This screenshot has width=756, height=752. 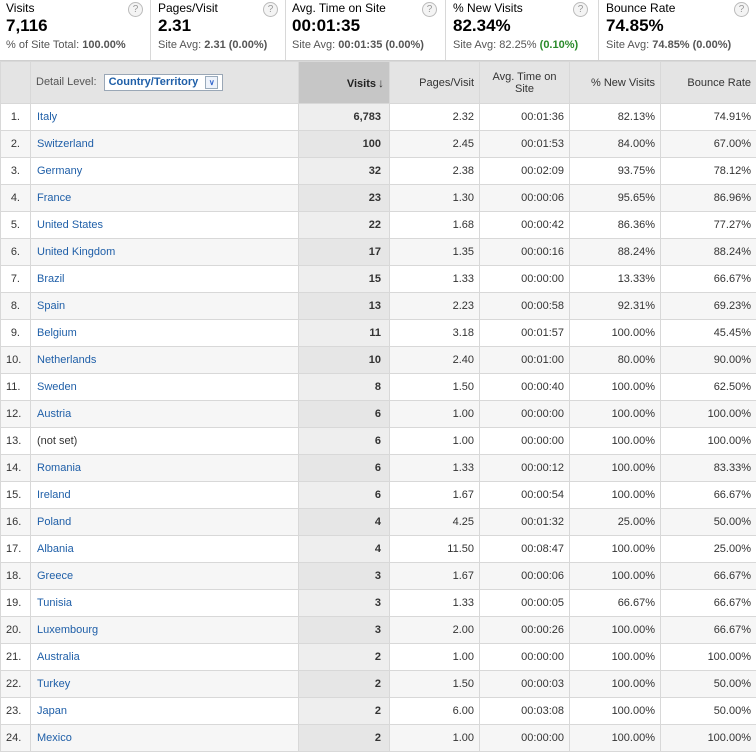 I want to click on row-pages-visit: 1.00, so click(x=435, y=414).